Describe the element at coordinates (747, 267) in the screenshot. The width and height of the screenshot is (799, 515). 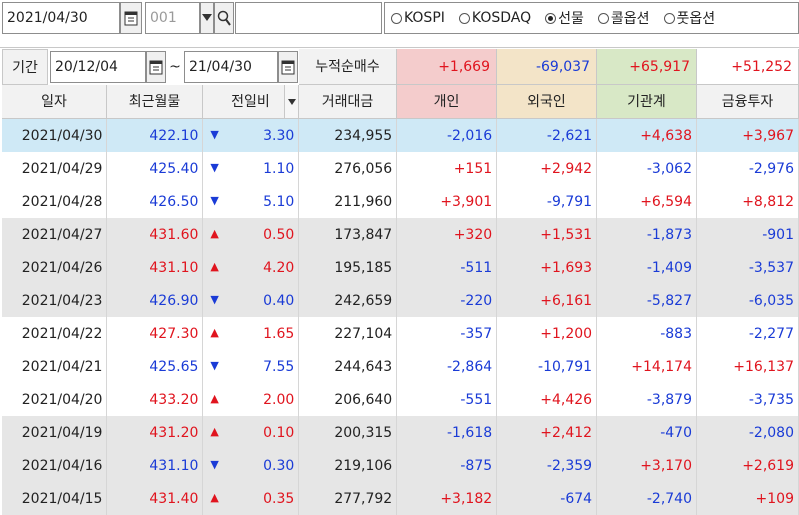
I see `cell-finance: -3,537` at that location.